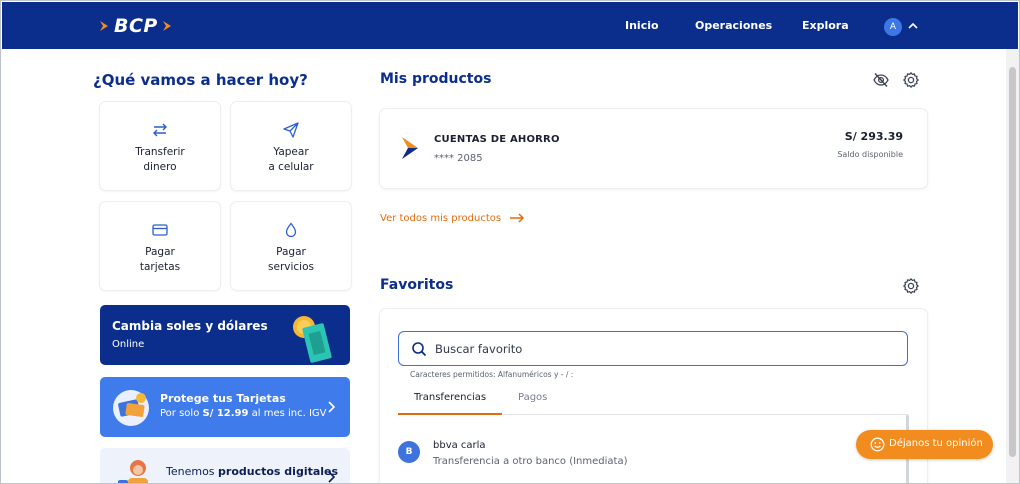 This screenshot has height=484, width=1020. What do you see at coordinates (291, 259) in the screenshot?
I see `tile-label: Pagar servicios` at bounding box center [291, 259].